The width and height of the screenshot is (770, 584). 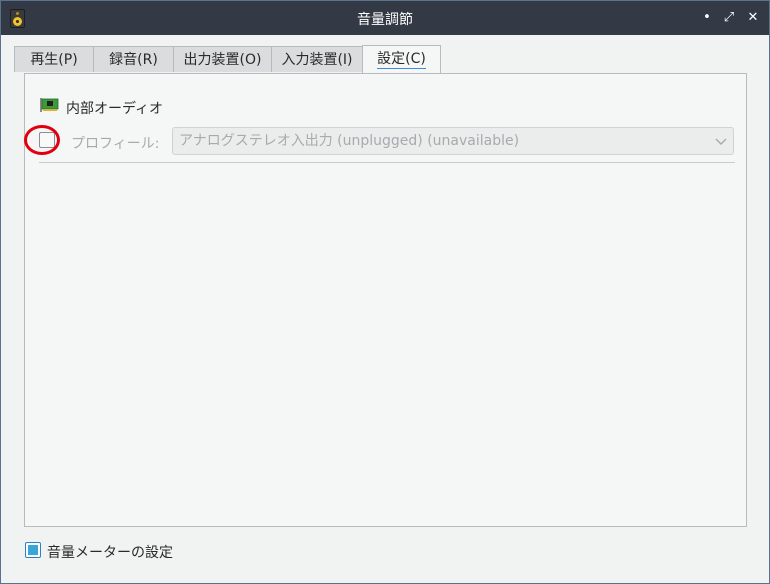 I want to click on tab-configuration: 設定(C), so click(x=401, y=59).